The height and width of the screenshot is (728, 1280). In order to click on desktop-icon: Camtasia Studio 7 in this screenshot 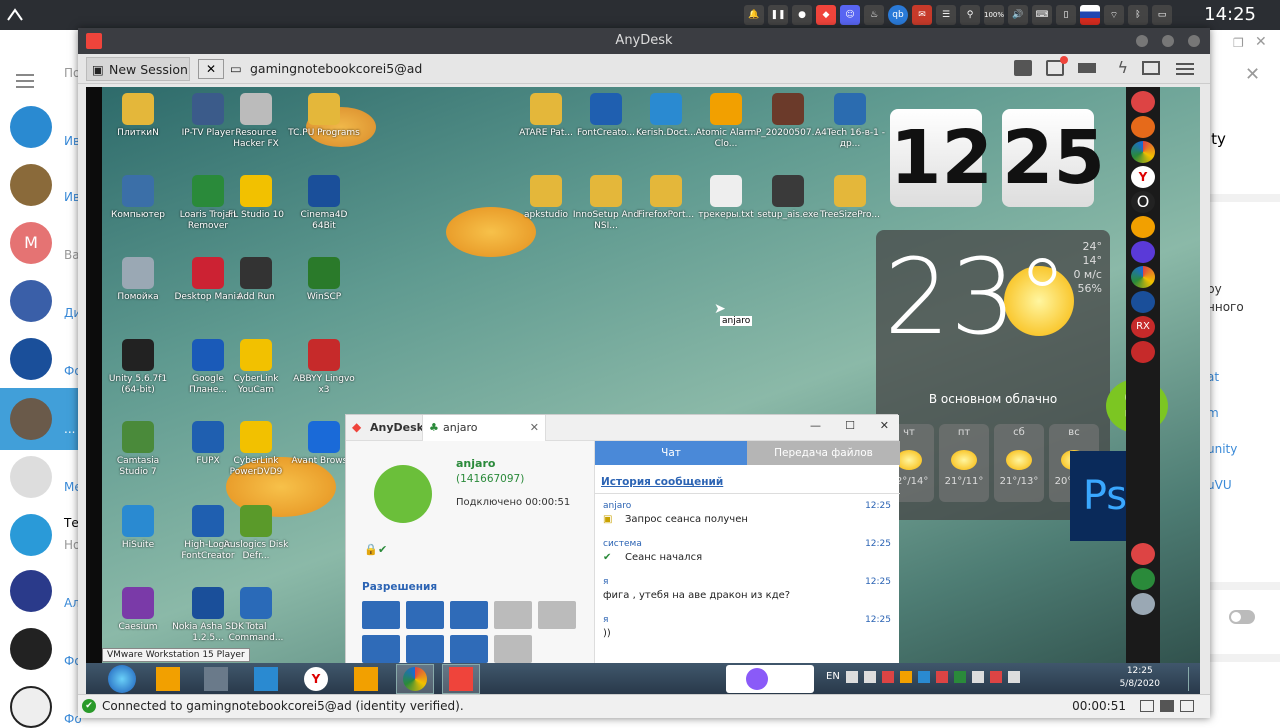, I will do `click(138, 449)`.